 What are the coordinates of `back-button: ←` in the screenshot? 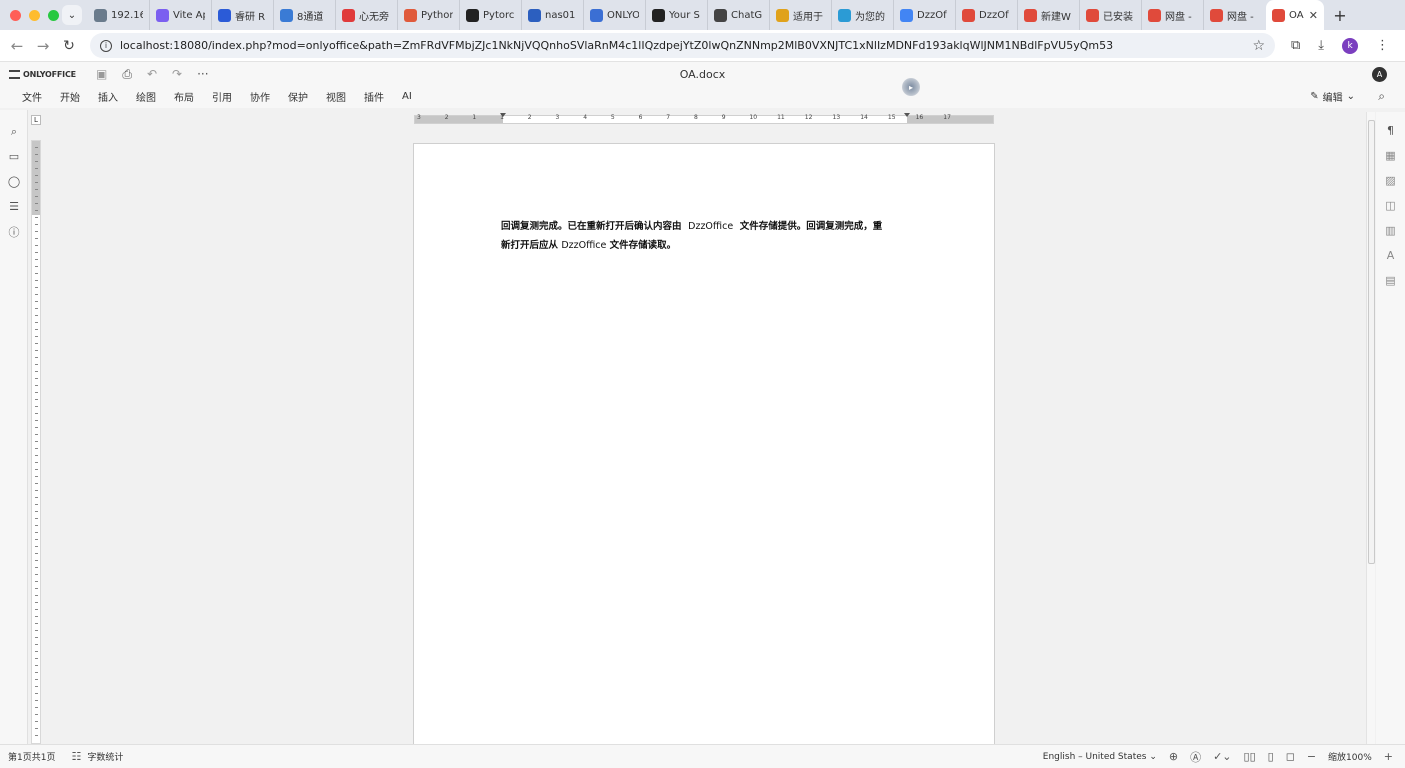 It's located at (17, 46).